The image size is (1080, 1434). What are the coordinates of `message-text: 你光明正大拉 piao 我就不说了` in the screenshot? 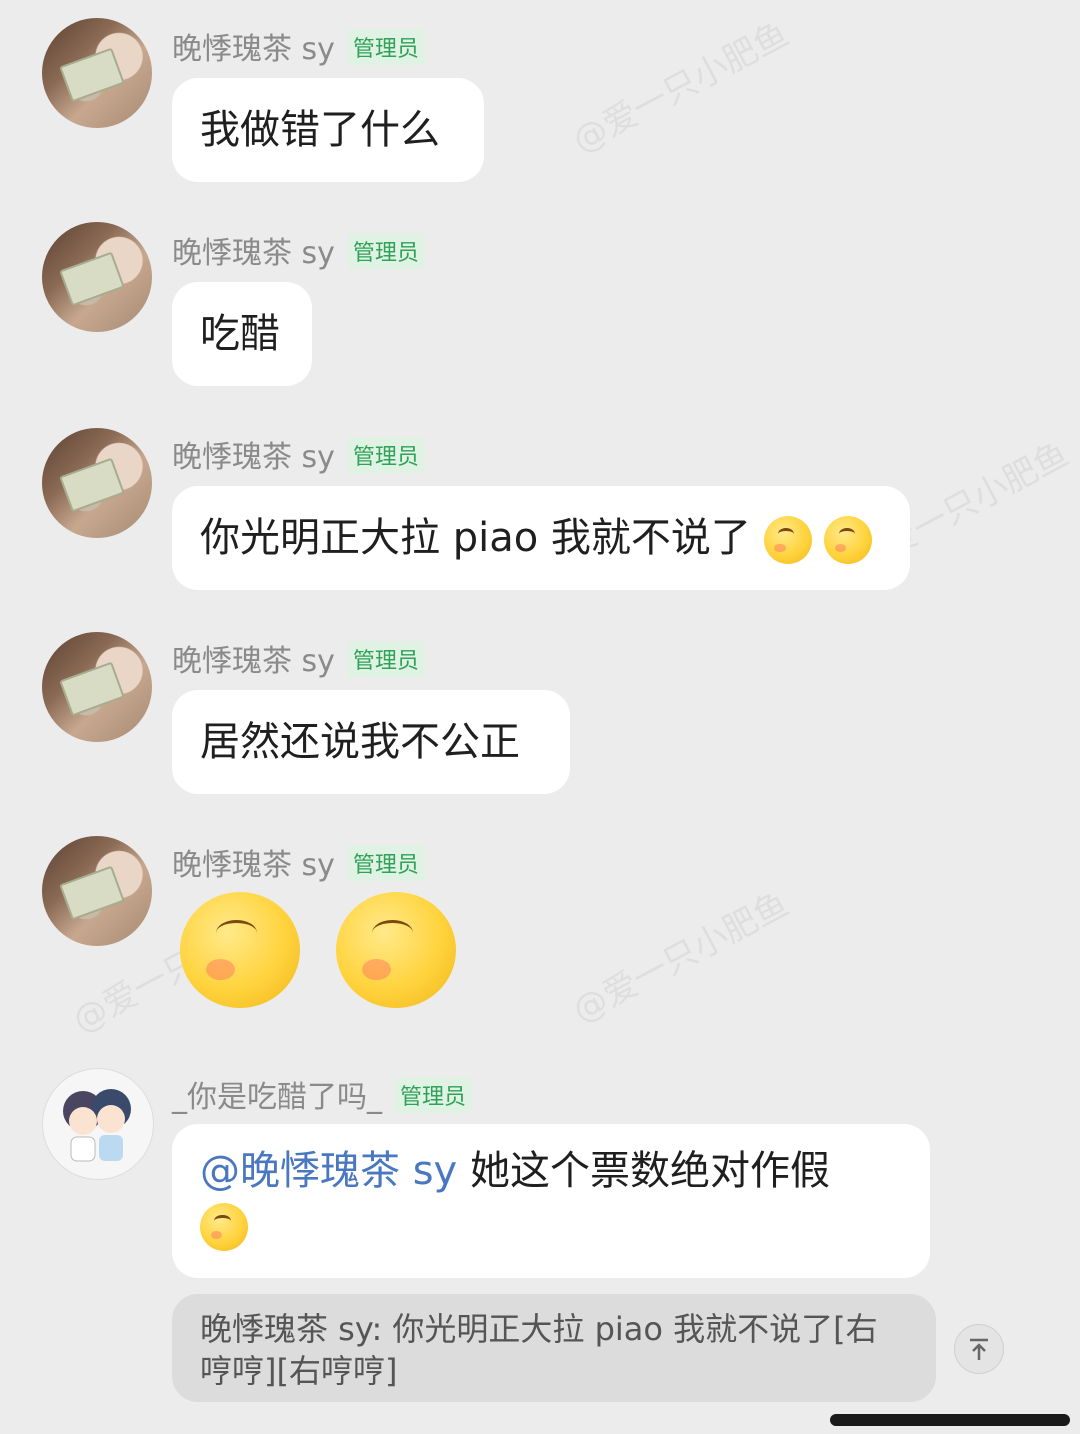 It's located at (475, 538).